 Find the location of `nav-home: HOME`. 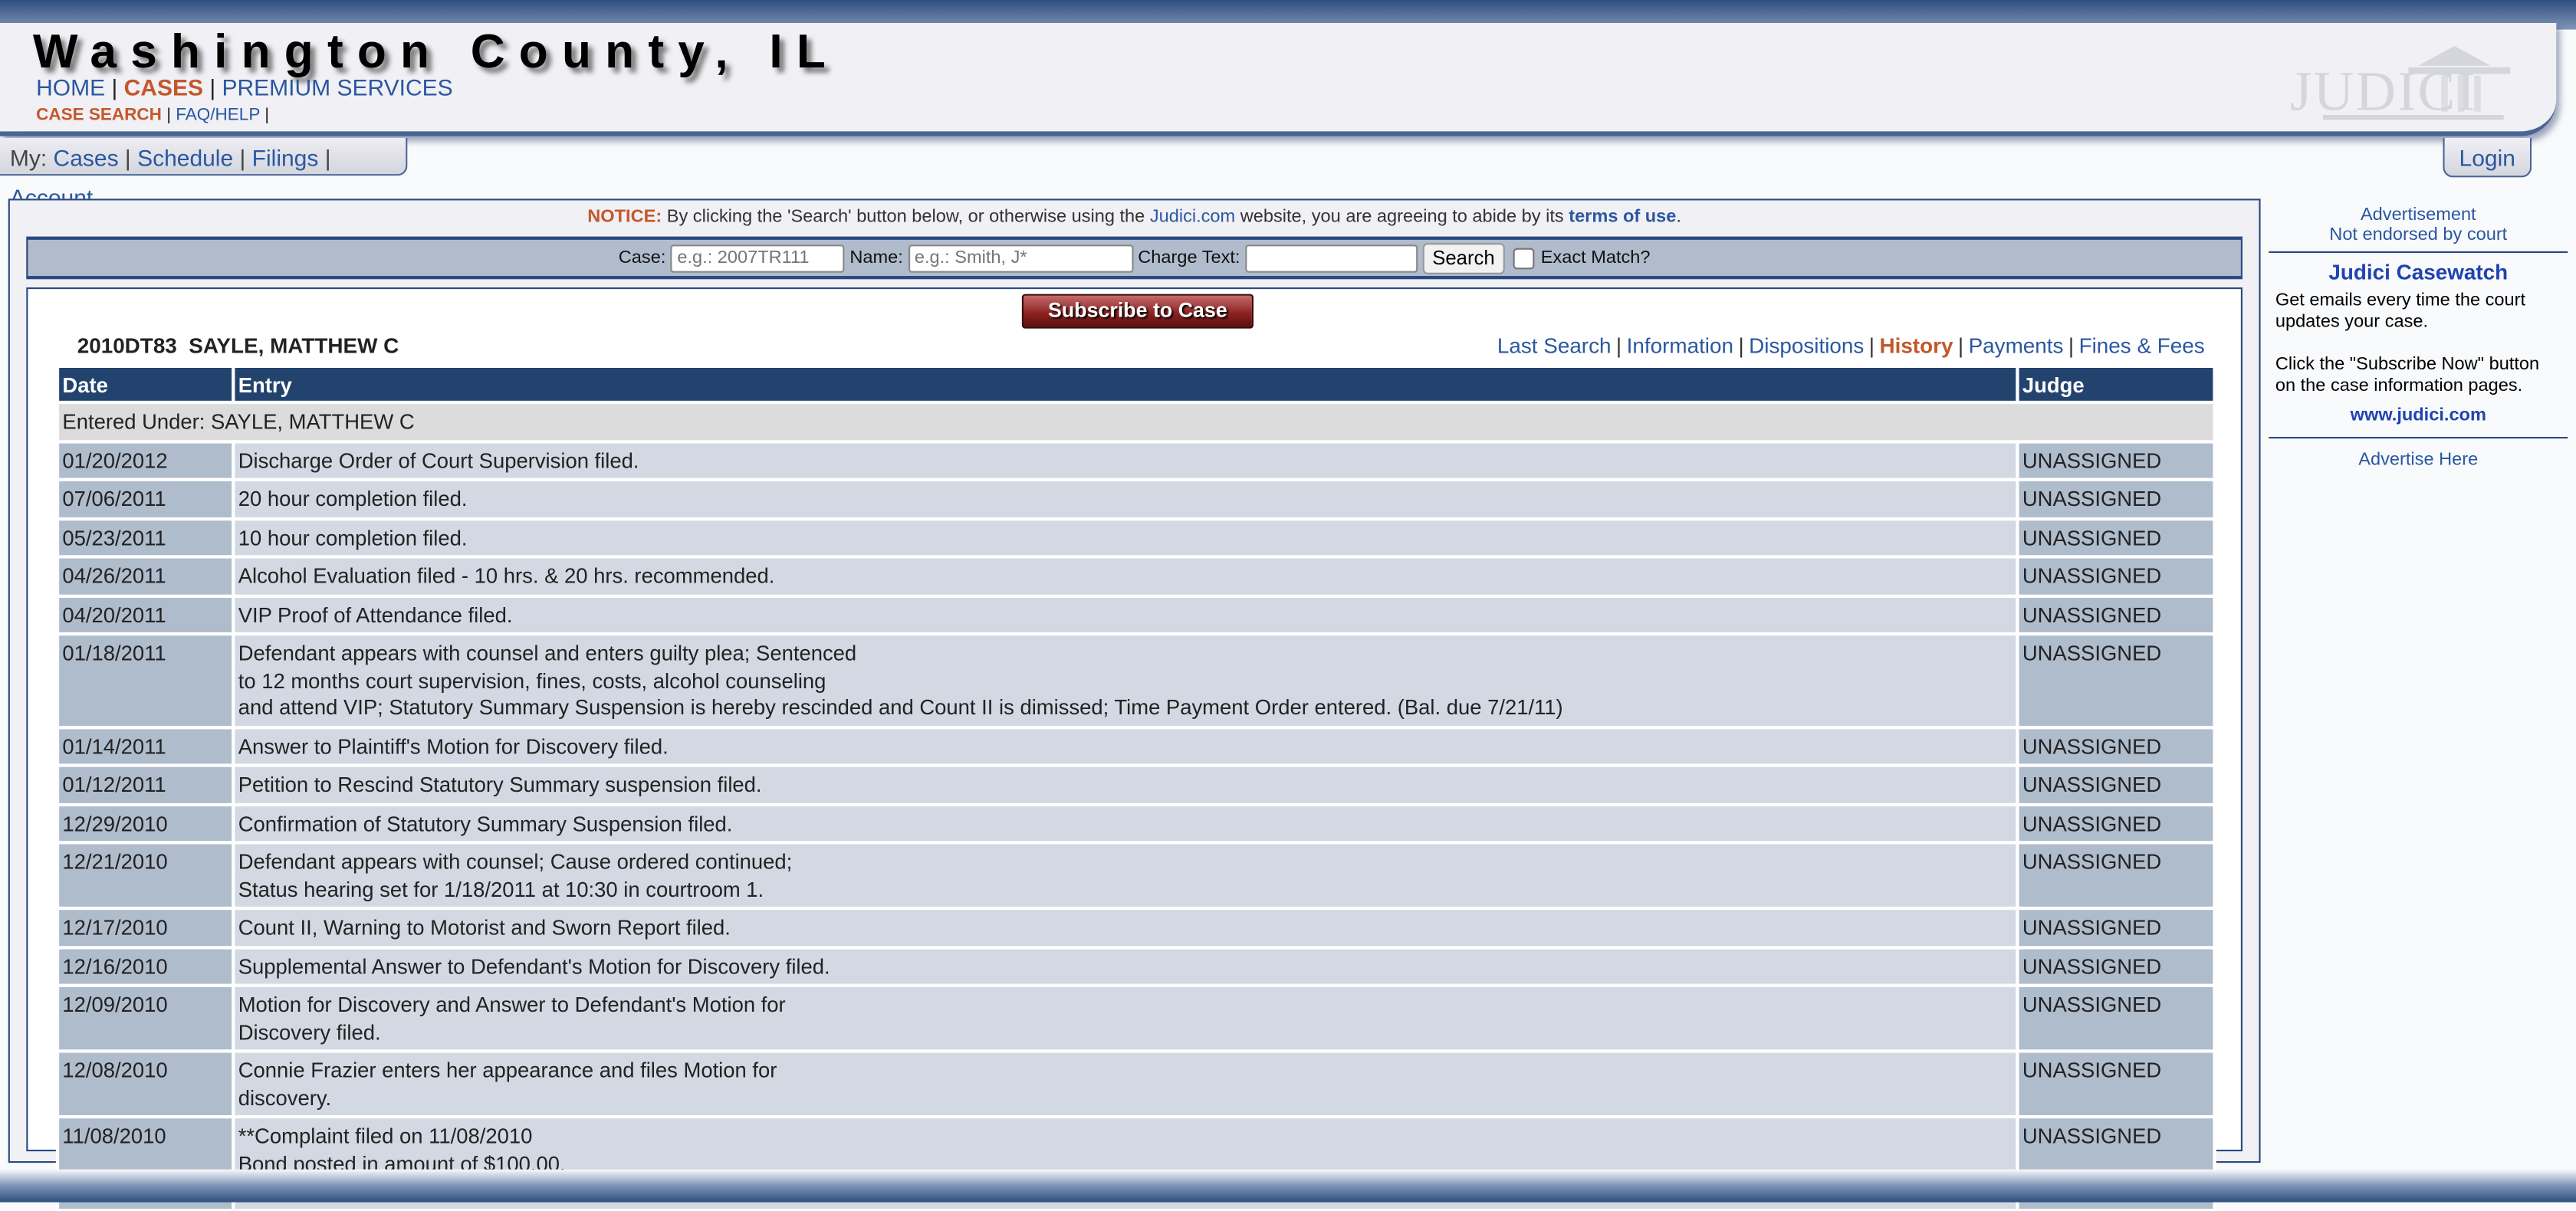

nav-home: HOME is located at coordinates (70, 87).